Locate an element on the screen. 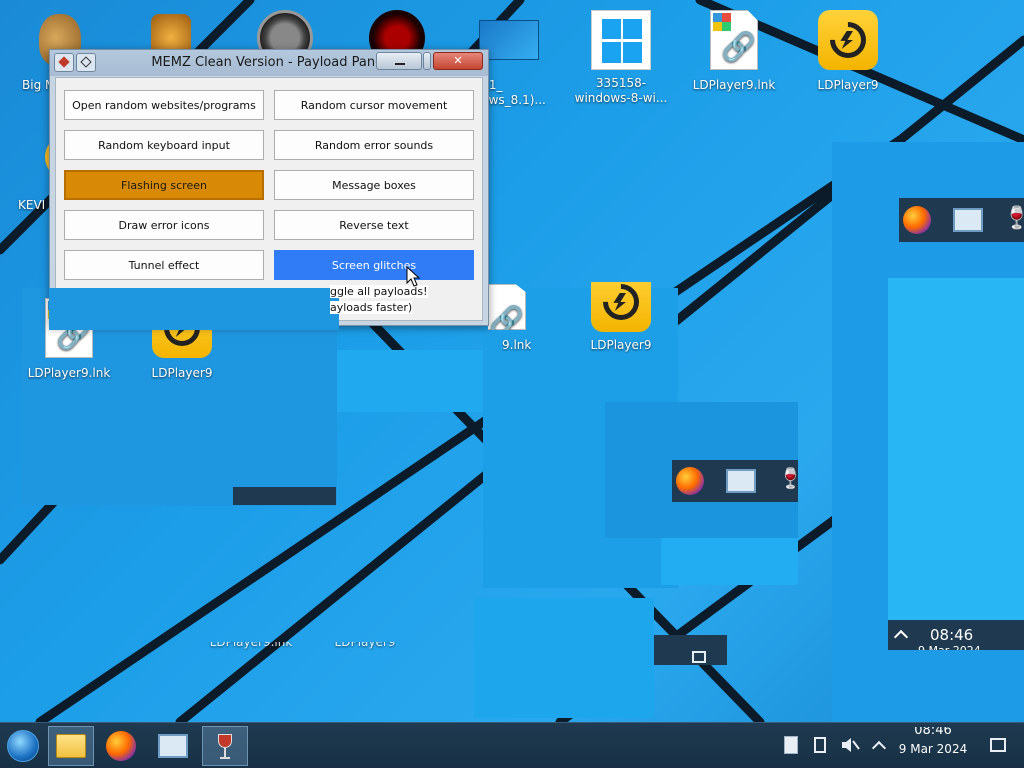 Image resolution: width=1024 pixels, height=768 pixels. windows-logo-icon is located at coordinates (621, 40).